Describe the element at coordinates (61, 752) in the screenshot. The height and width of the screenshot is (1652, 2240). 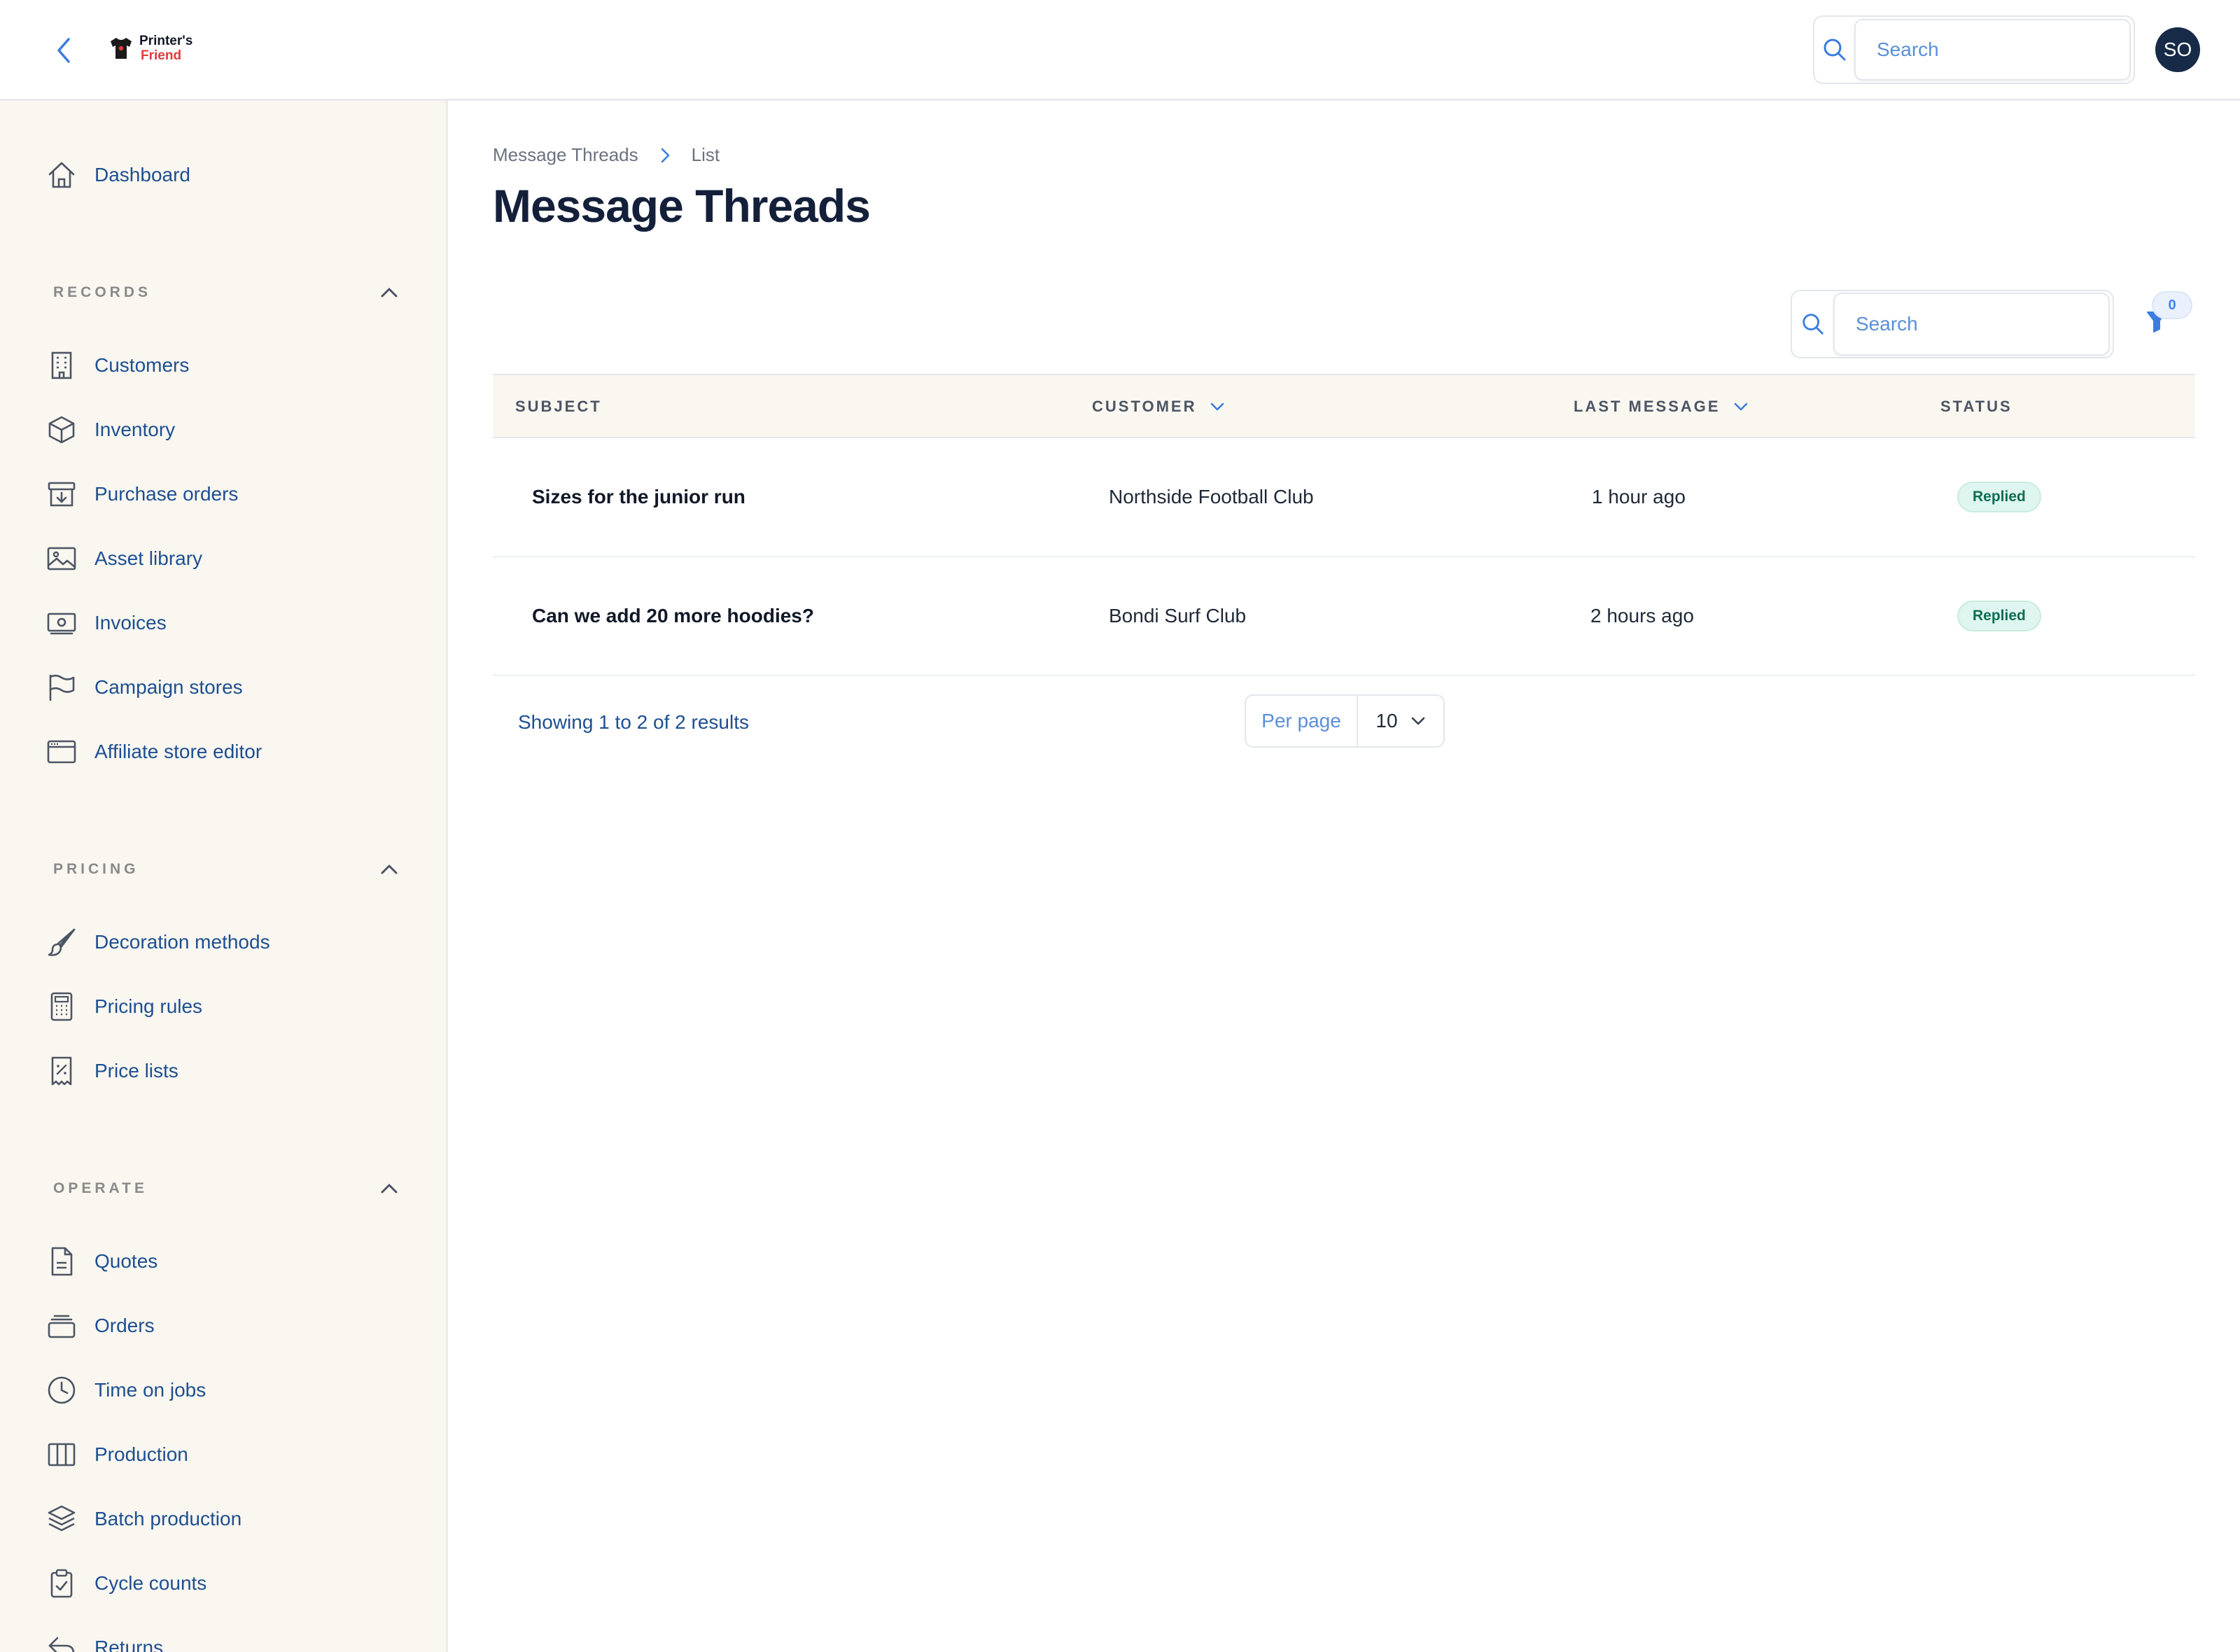
I see `browser-window-icon` at that location.